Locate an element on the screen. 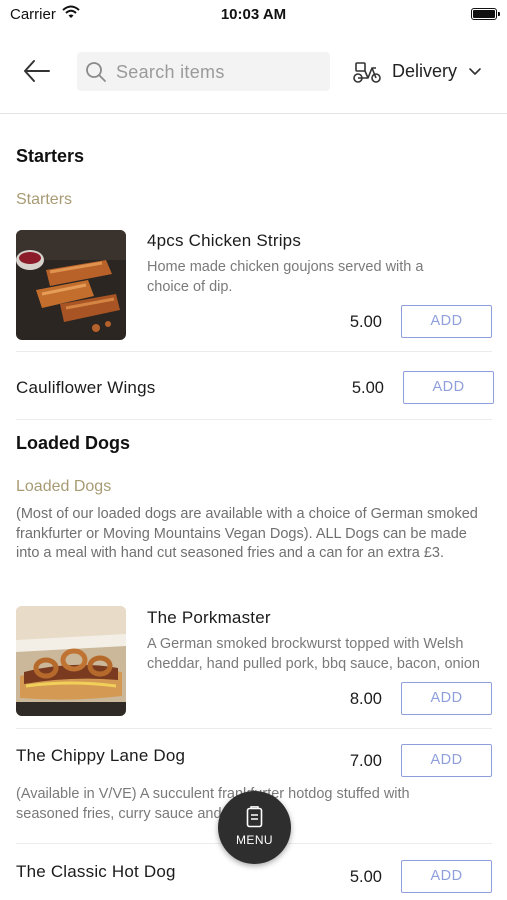 This screenshot has height=900, width=507. search-input: Search items is located at coordinates (203, 71).